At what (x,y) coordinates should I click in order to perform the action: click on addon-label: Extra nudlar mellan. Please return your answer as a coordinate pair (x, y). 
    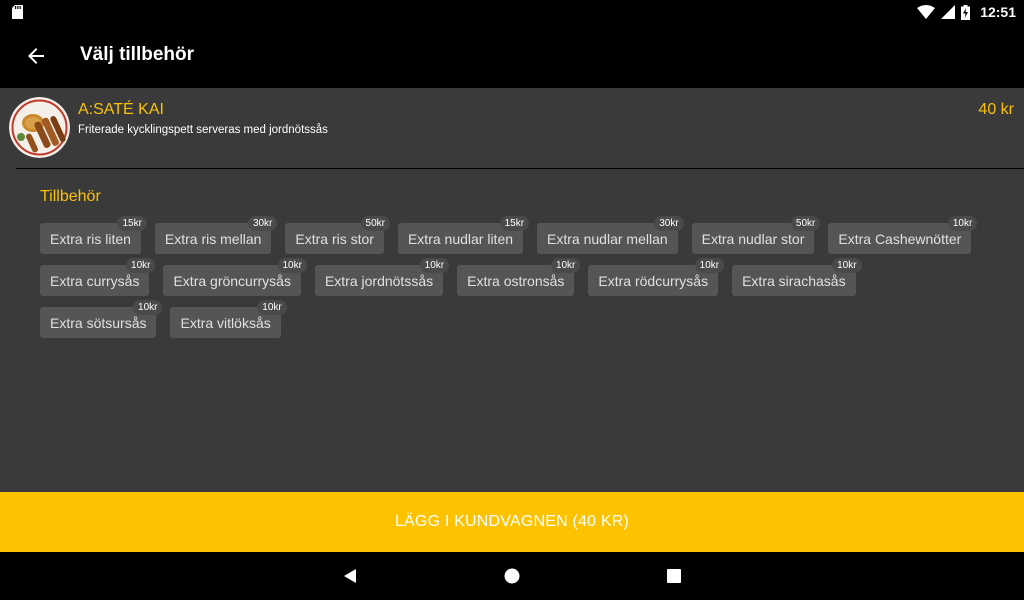
    Looking at the image, I should click on (607, 238).